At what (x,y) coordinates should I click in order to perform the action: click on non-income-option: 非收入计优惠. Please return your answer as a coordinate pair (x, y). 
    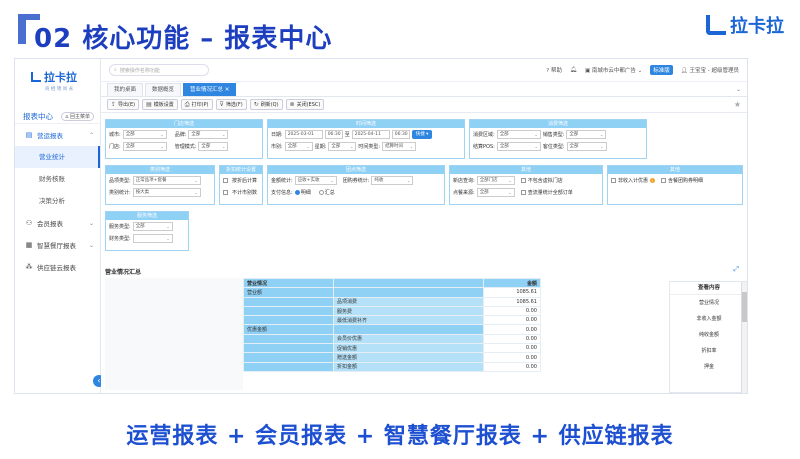
    Looking at the image, I should click on (629, 180).